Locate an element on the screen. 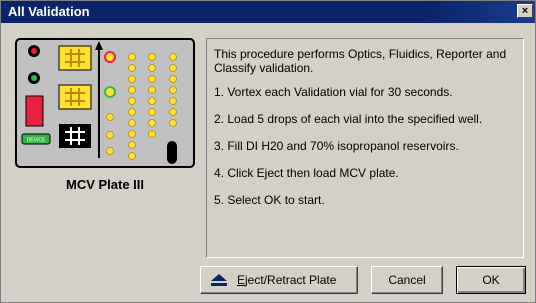 Image resolution: width=536 pixels, height=303 pixels. eject-retract-plate-button: Eject/Retract Plate is located at coordinates (279, 280).